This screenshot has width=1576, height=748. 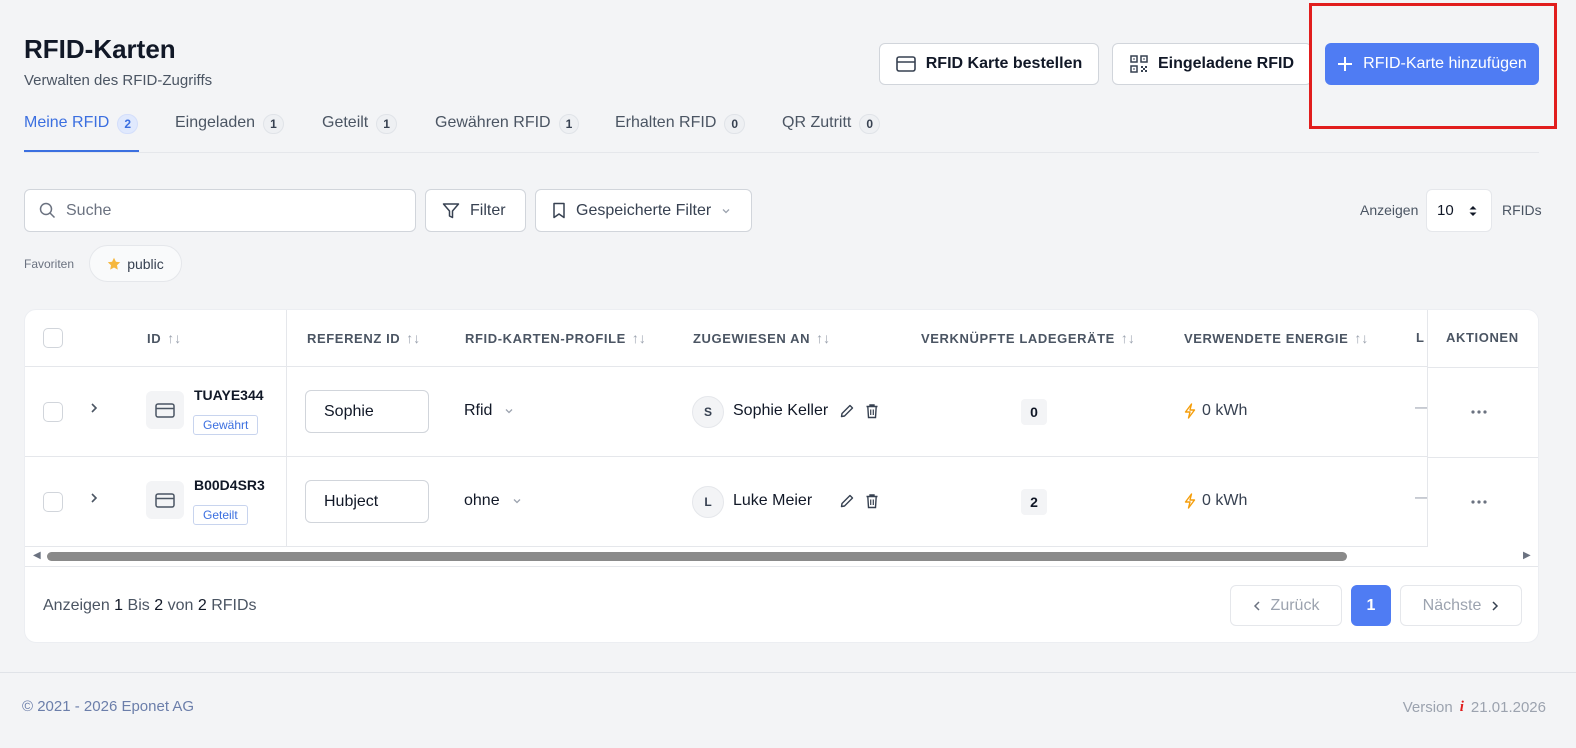 What do you see at coordinates (154, 338) in the screenshot?
I see `column-header-label: ID` at bounding box center [154, 338].